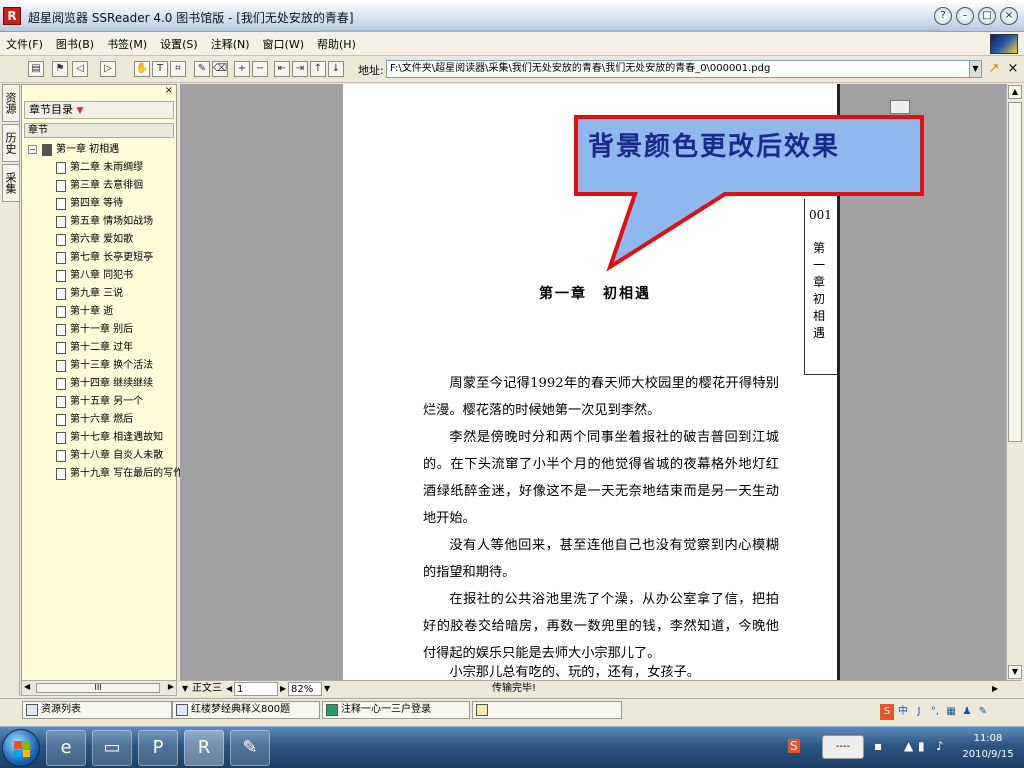 The image size is (1024, 768). What do you see at coordinates (61, 168) in the screenshot?
I see `page-icon` at bounding box center [61, 168].